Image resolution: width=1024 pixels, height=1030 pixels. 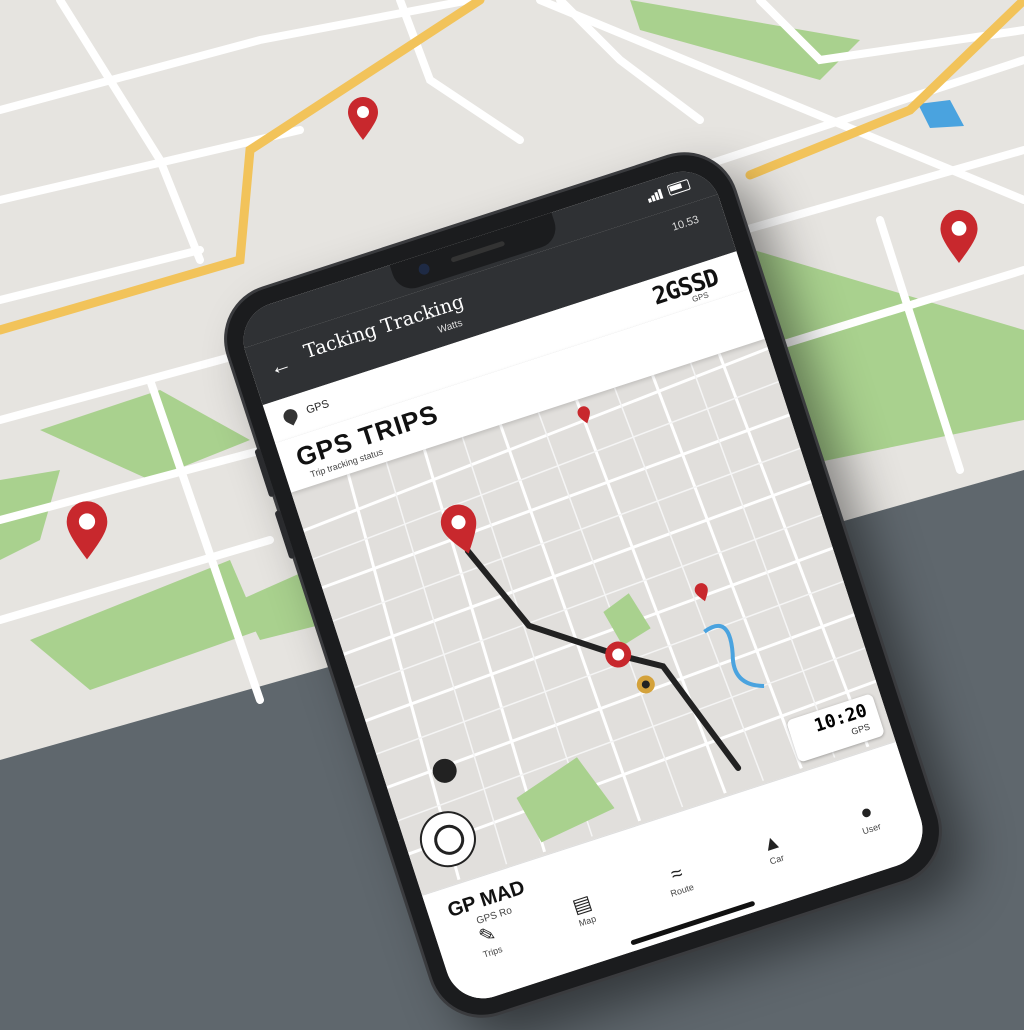 I want to click on nav-item-car: ▲ Car, so click(x=777, y=860).